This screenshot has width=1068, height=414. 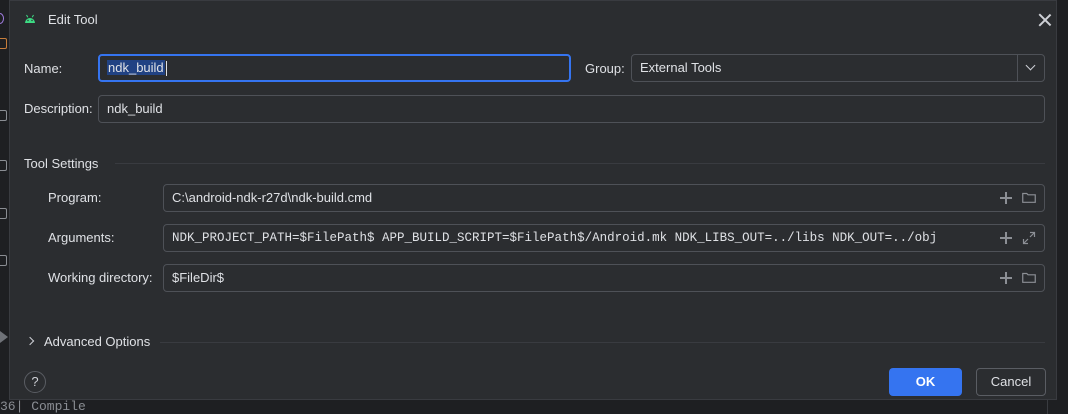 I want to click on working-directory-input: $FileDir$, so click(x=604, y=278).